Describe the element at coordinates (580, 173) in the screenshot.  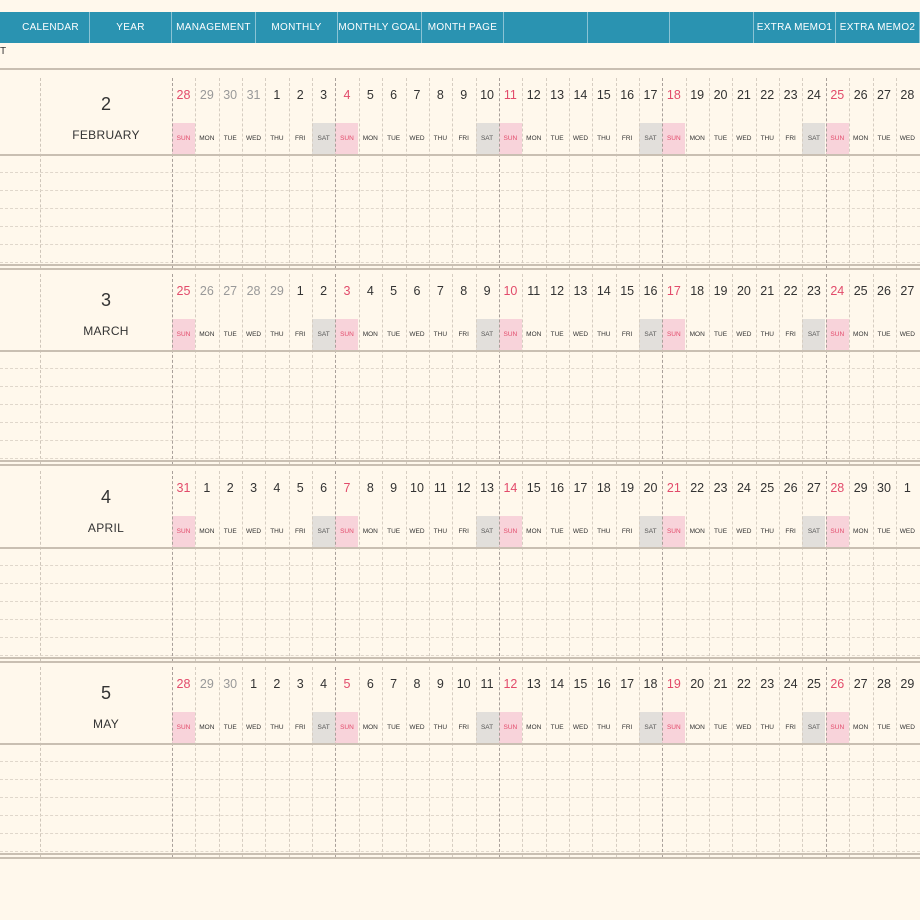
I see `day-cell: 14 WED` at that location.